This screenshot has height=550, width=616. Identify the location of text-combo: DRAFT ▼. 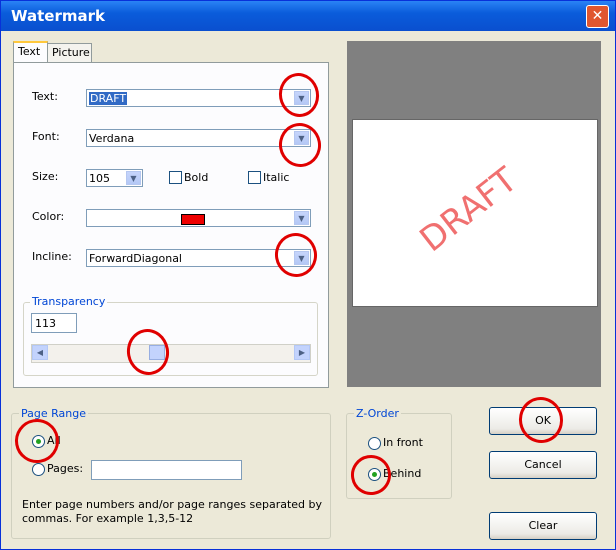
(198, 98).